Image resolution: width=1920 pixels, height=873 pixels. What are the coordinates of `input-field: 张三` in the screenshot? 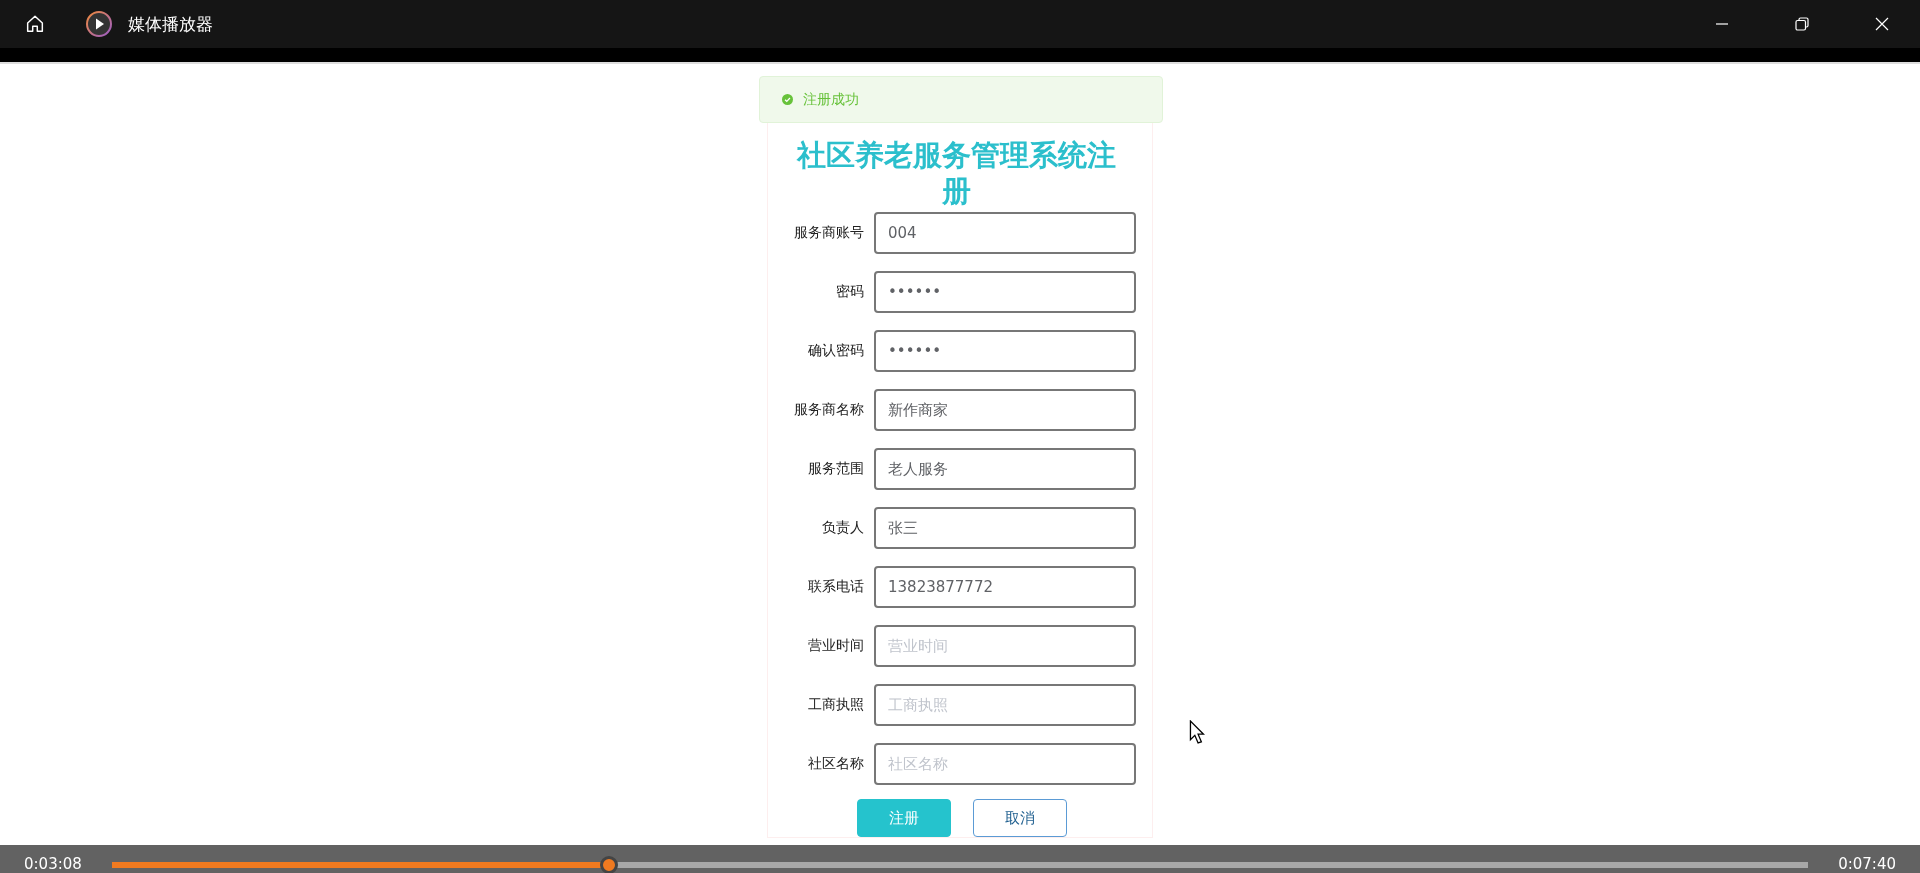 It's located at (1005, 528).